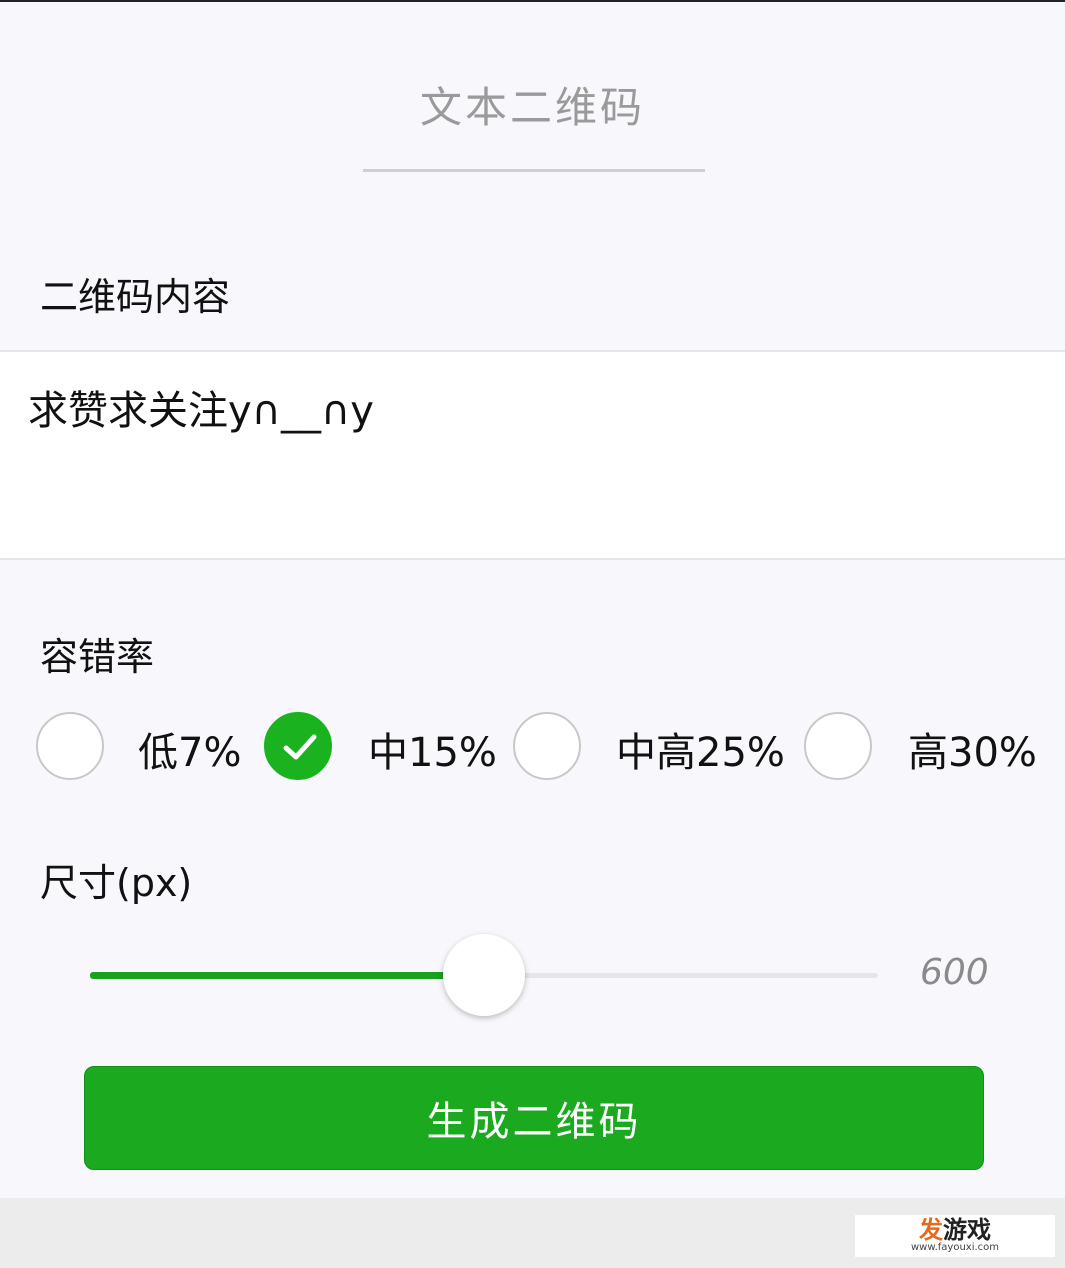 This screenshot has height=1268, width=1065. Describe the element at coordinates (954, 972) in the screenshot. I see `size-value: 600` at that location.